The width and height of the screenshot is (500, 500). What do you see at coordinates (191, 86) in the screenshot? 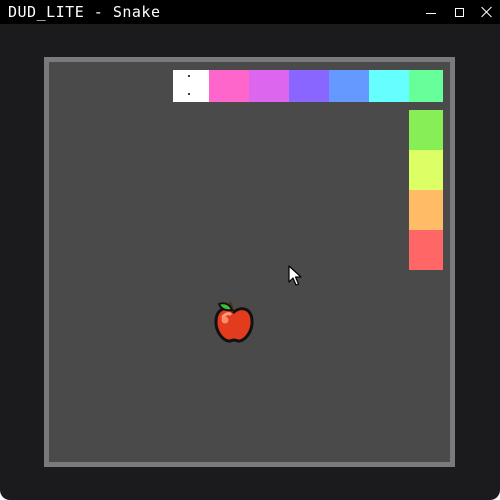
I see `snake-head` at bounding box center [191, 86].